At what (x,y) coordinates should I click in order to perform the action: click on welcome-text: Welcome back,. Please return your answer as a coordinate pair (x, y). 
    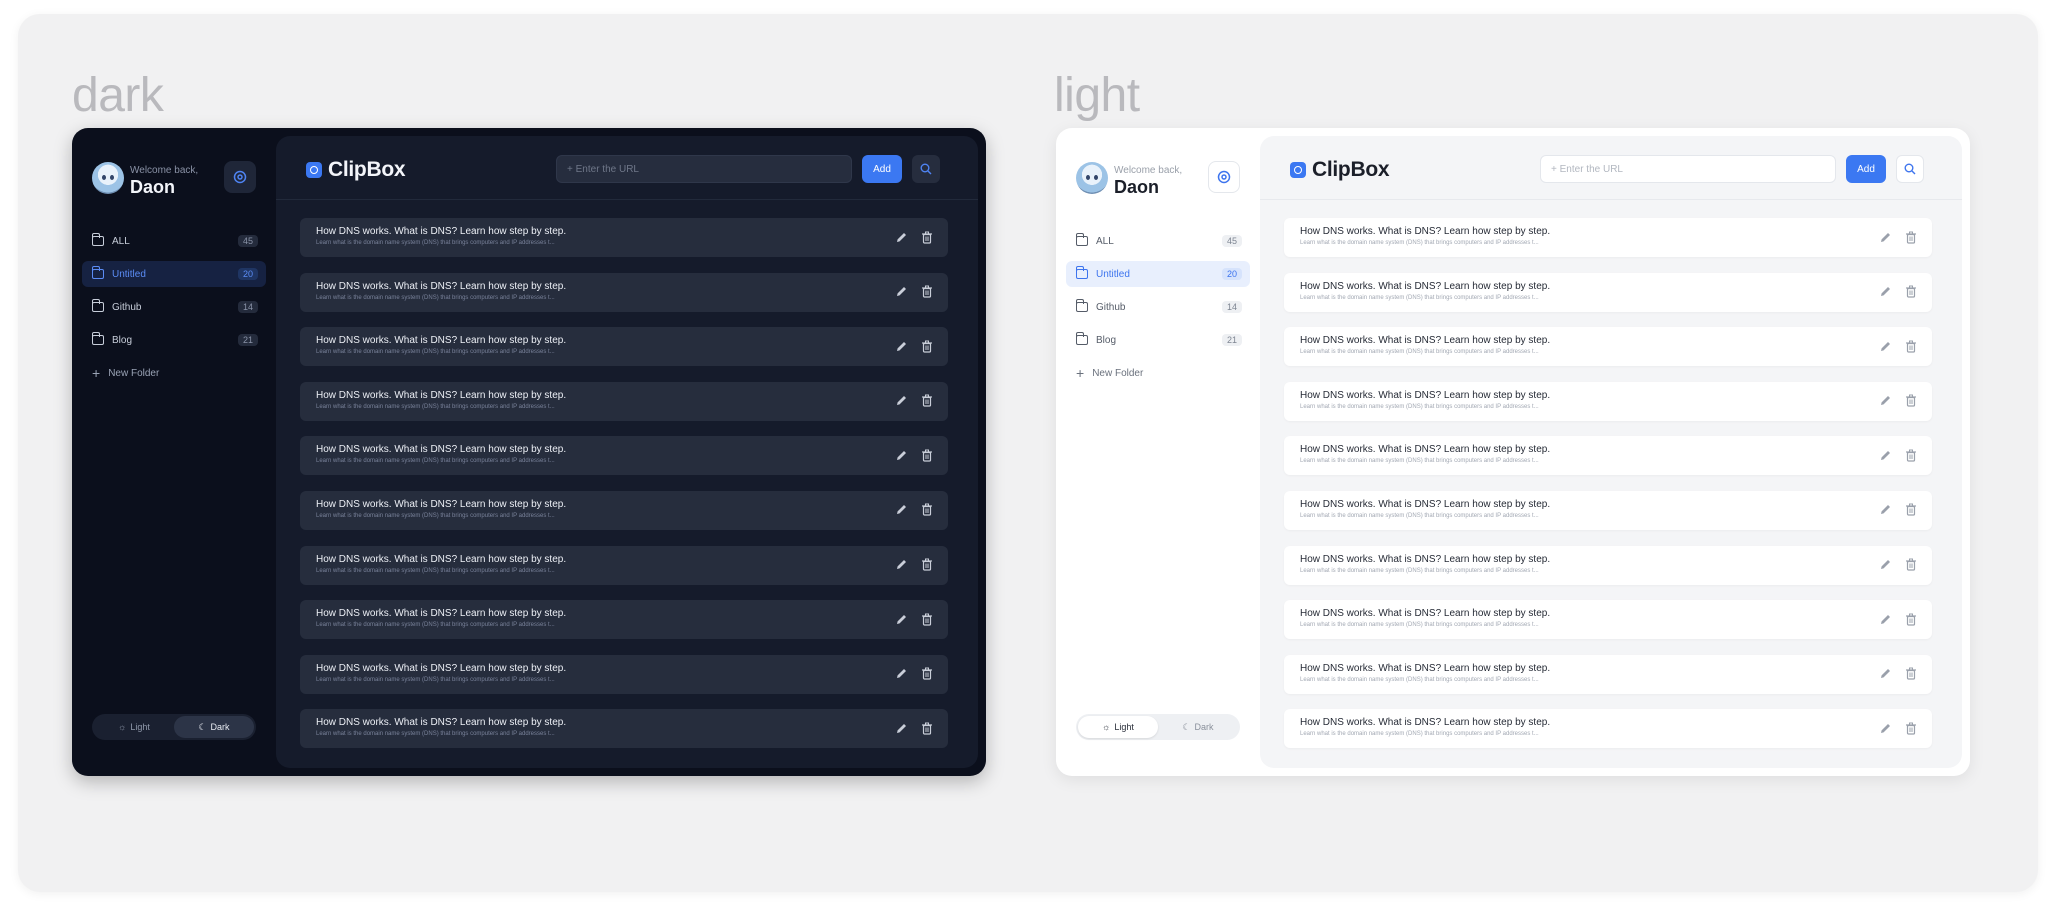
    Looking at the image, I should click on (164, 170).